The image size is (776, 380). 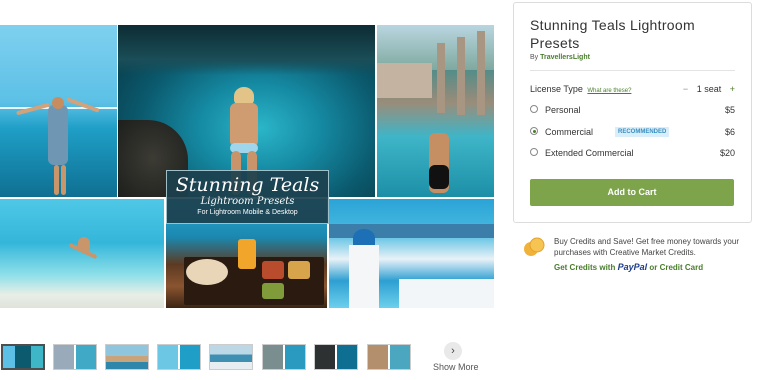 What do you see at coordinates (632, 70) in the screenshot?
I see `card-divider` at bounding box center [632, 70].